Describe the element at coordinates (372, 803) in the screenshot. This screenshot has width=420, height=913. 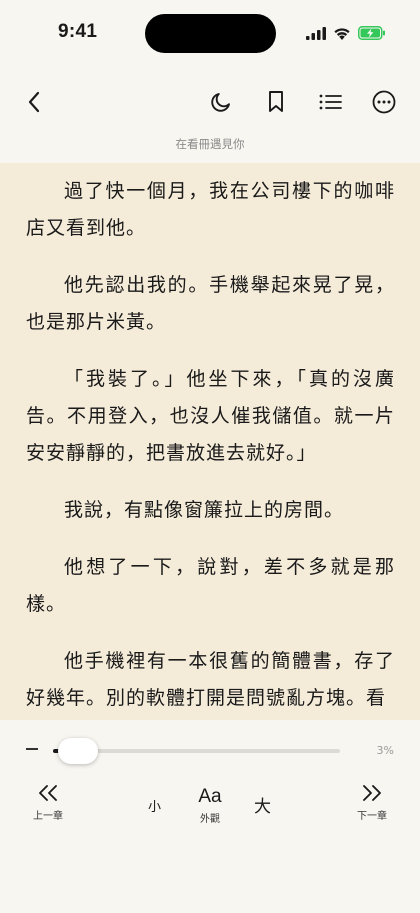
I see `next-chapter-button: 下一章` at that location.